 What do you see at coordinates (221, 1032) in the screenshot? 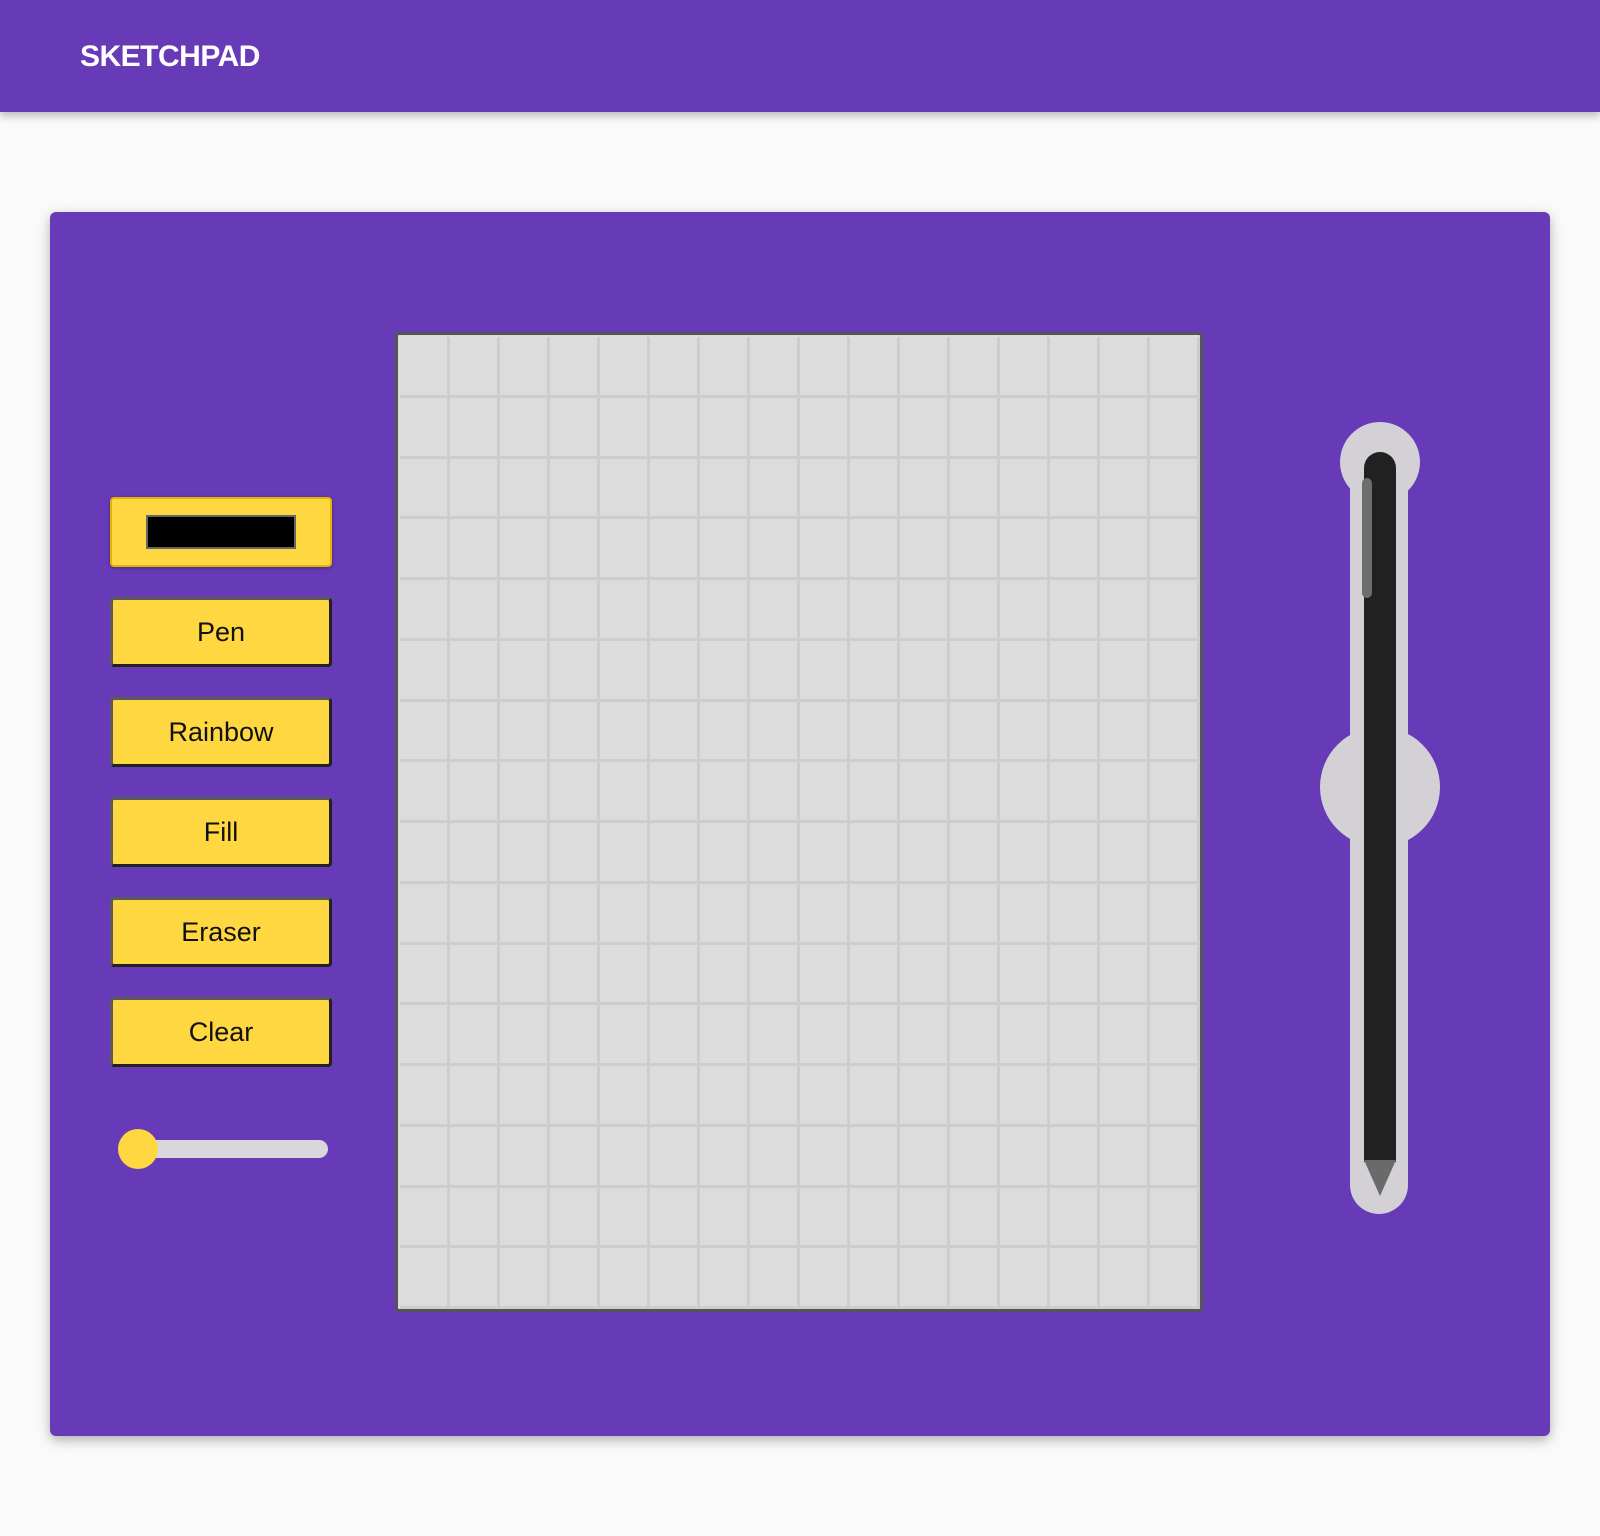
I see `clear-button: Clear` at bounding box center [221, 1032].